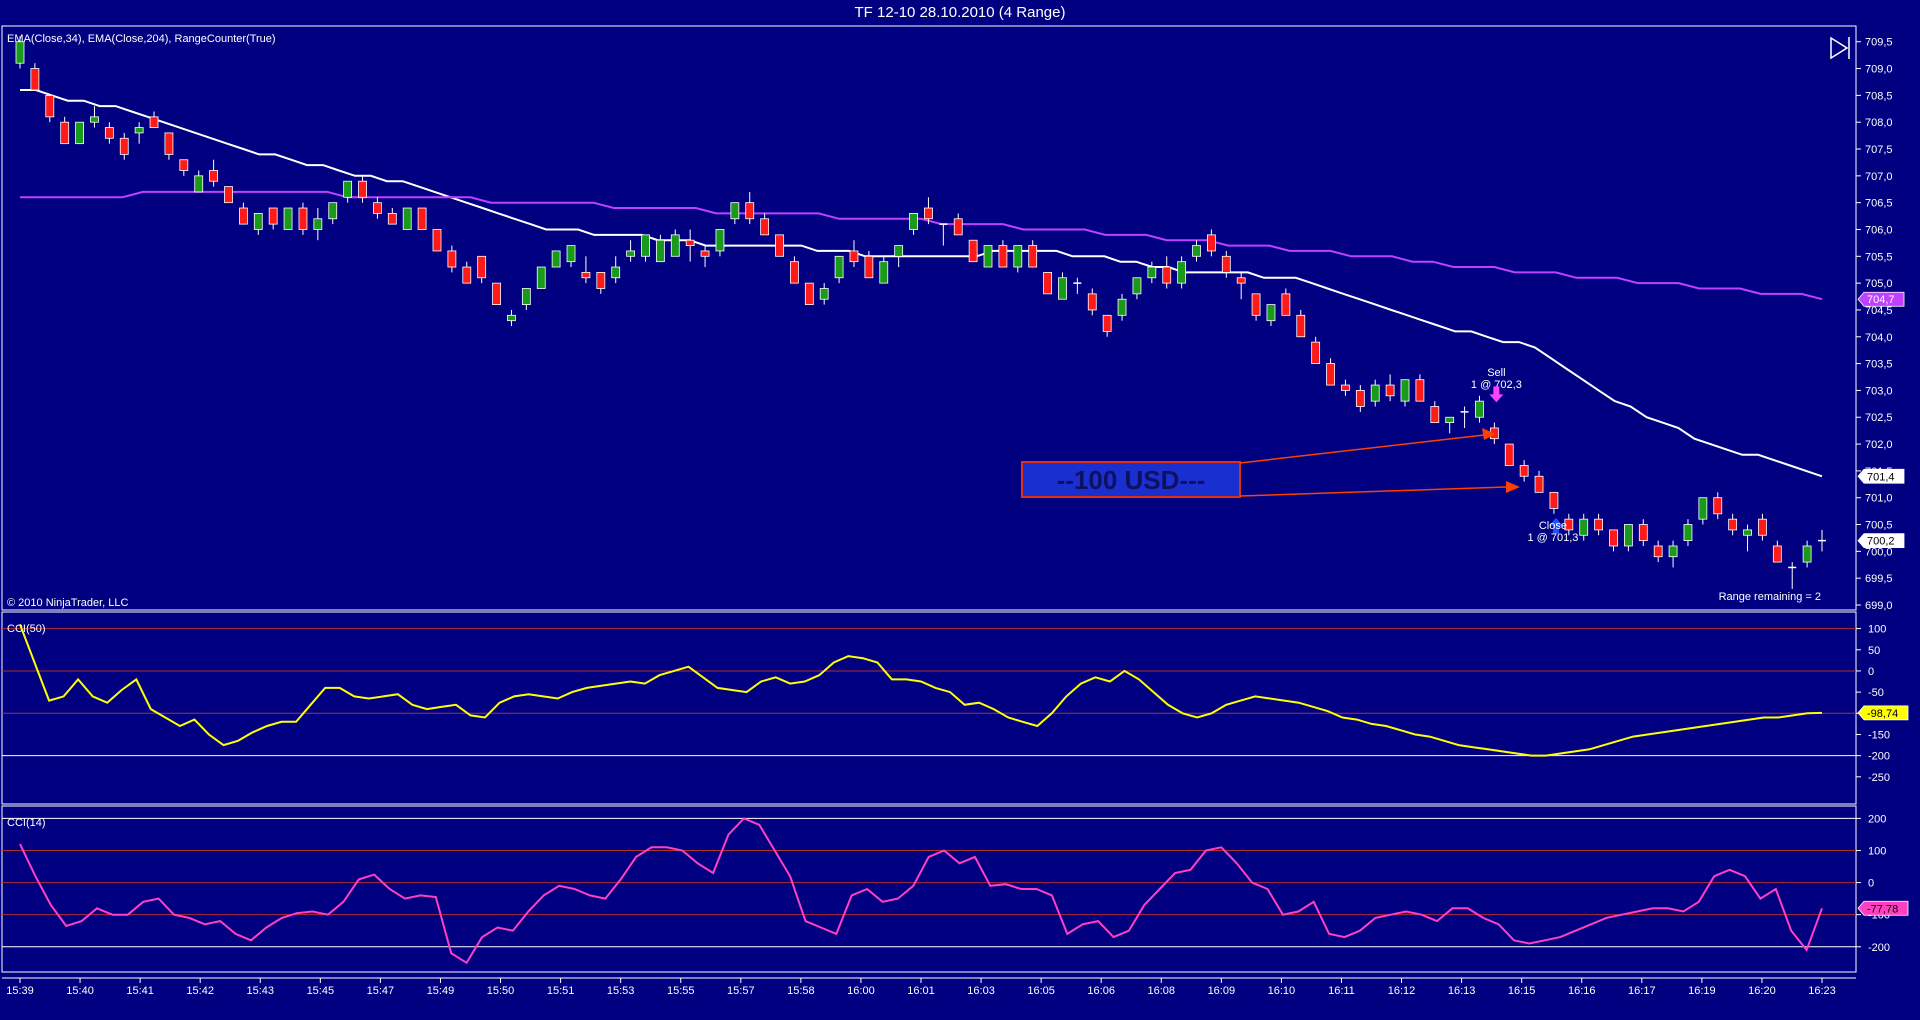  What do you see at coordinates (1871, 884) in the screenshot?
I see `cci14-tick-label: 0` at bounding box center [1871, 884].